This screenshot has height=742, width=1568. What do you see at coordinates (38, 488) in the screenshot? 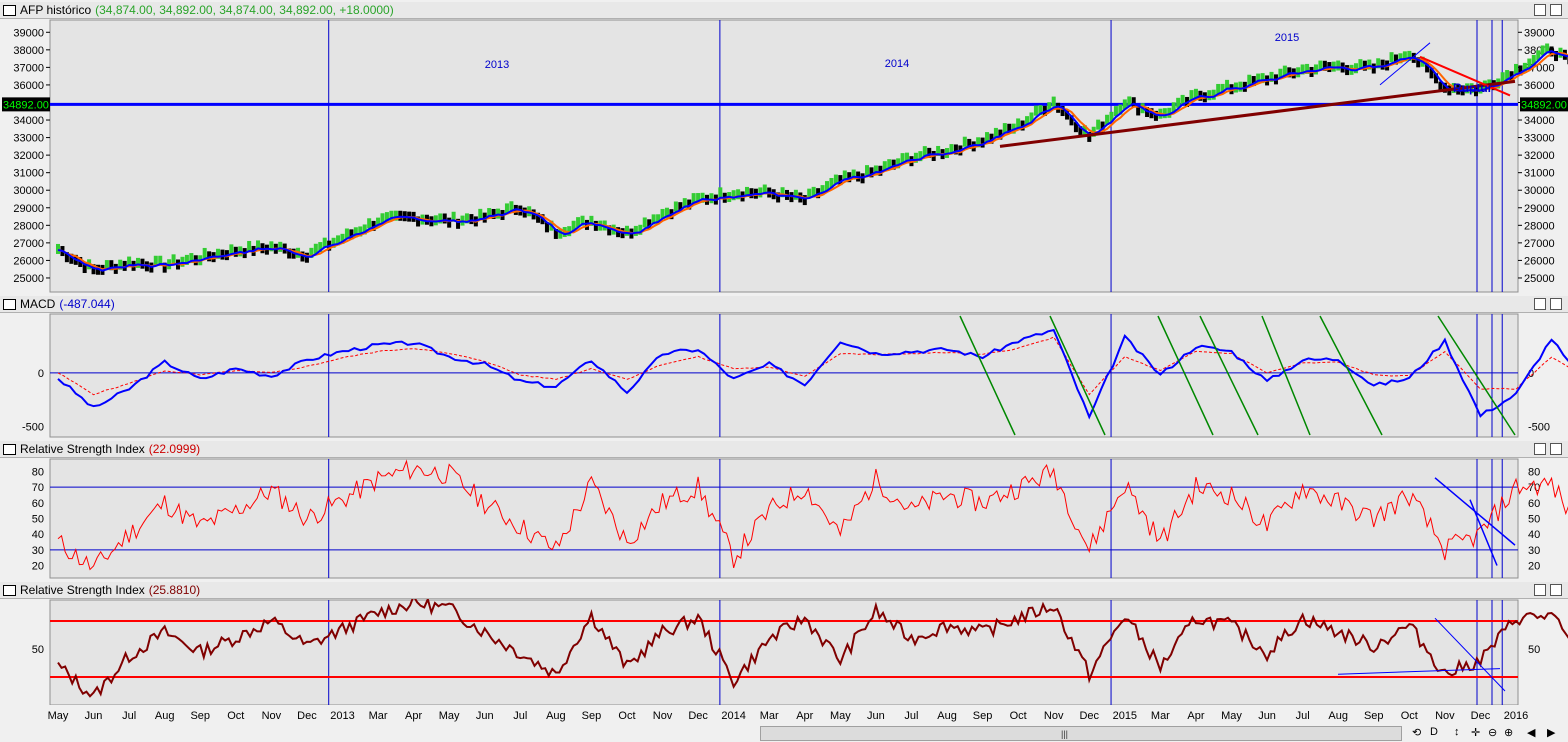
I see `y-tick-label: 70` at bounding box center [38, 488].